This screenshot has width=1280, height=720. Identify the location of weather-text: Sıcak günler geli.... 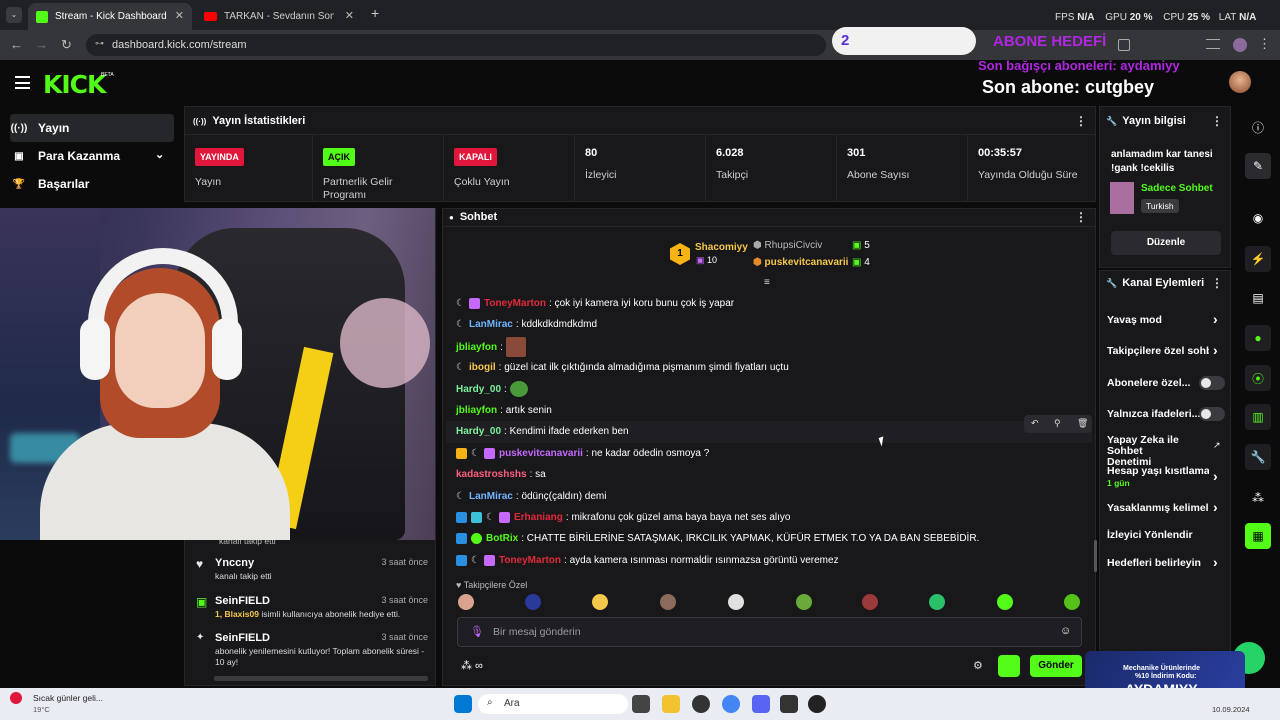
(68, 698).